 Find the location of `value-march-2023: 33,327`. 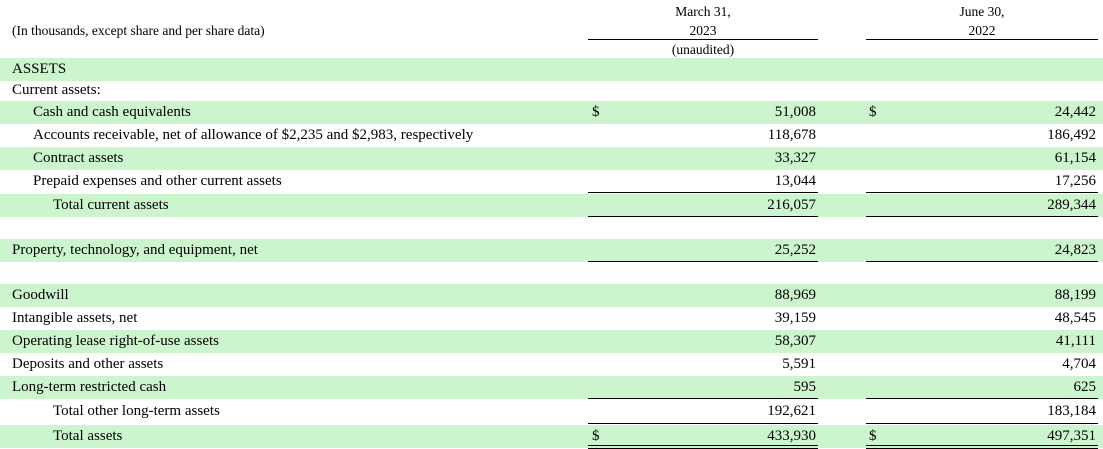

value-march-2023: 33,327 is located at coordinates (795, 158).